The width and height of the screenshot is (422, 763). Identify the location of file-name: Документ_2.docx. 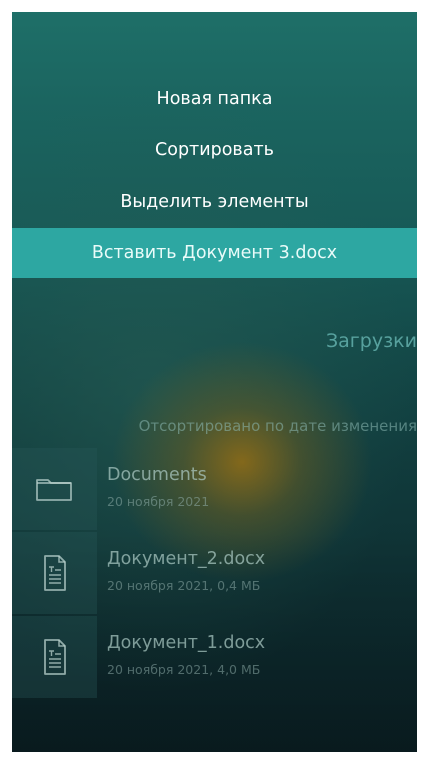
(186, 559).